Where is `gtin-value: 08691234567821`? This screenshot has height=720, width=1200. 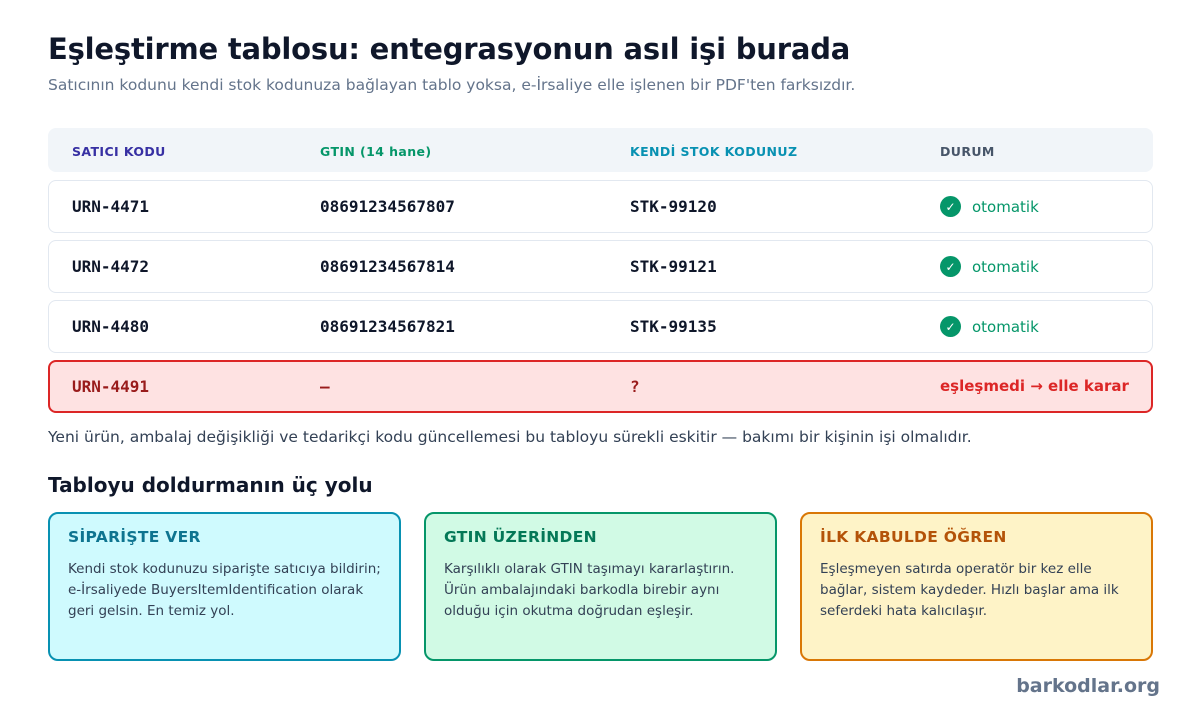
gtin-value: 08691234567821 is located at coordinates (387, 326).